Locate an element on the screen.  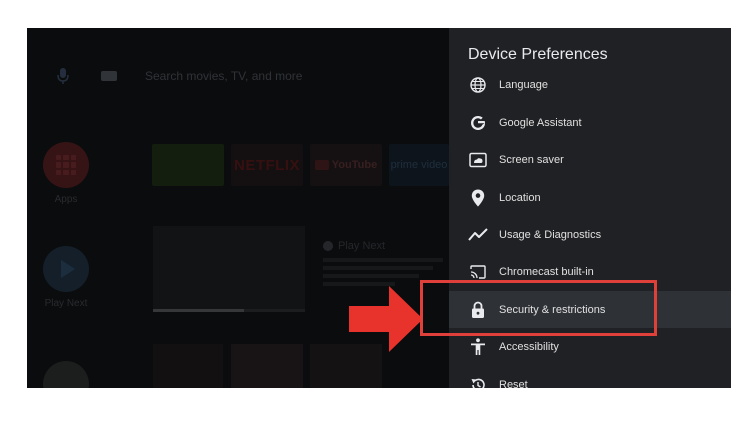
apps-button is located at coordinates (66, 165).